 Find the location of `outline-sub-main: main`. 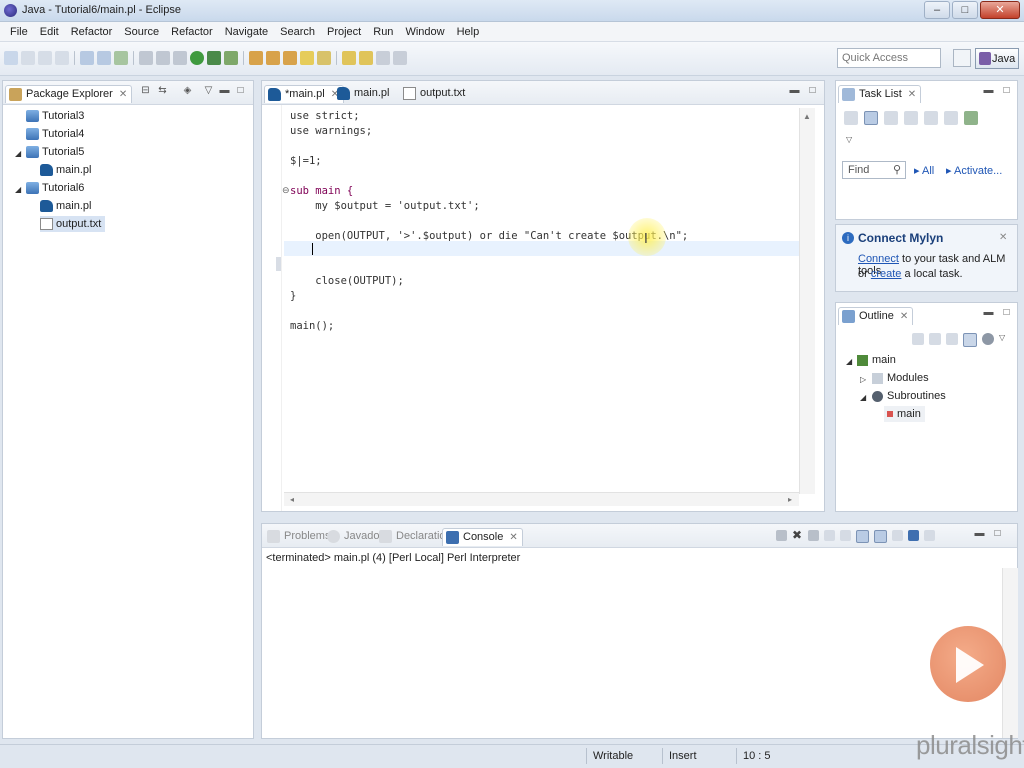

outline-sub-main: main is located at coordinates (904, 414).